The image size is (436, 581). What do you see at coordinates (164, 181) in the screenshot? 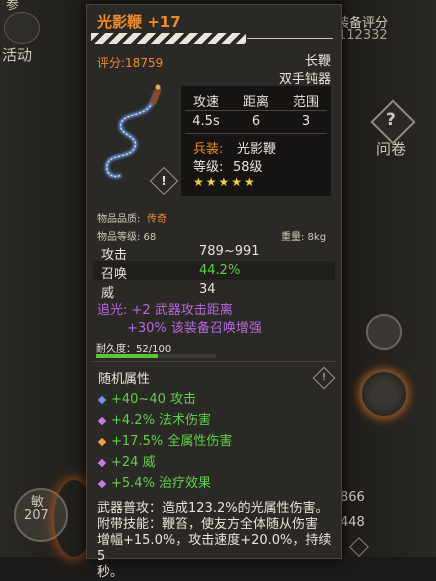
I see `warning-glyph: !` at bounding box center [164, 181].